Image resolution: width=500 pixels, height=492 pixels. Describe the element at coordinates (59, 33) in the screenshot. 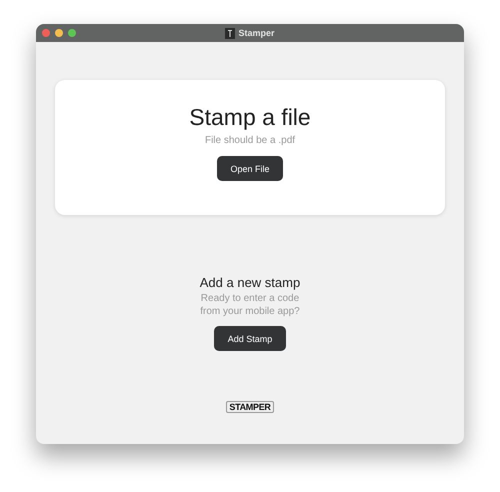

I see `minimize-button` at that location.